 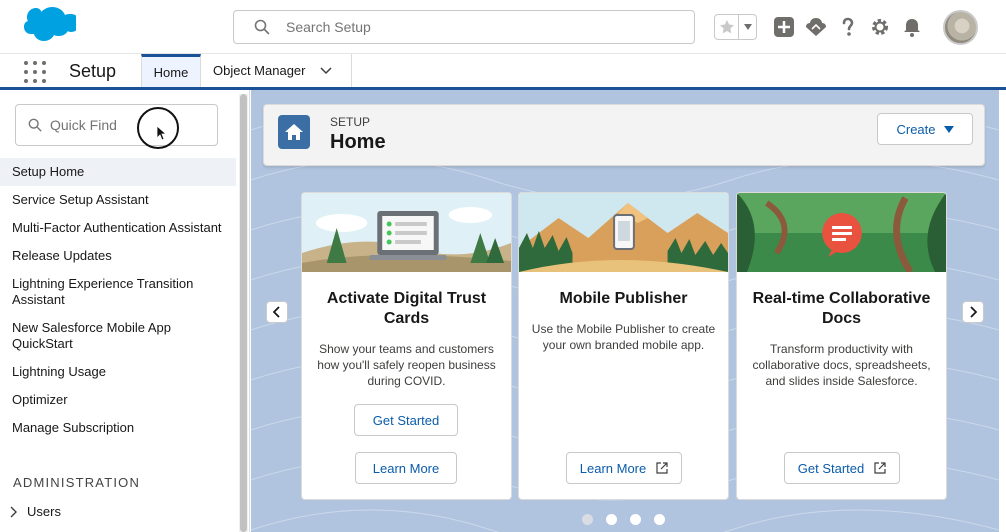 I want to click on create-button: Create, so click(x=925, y=129).